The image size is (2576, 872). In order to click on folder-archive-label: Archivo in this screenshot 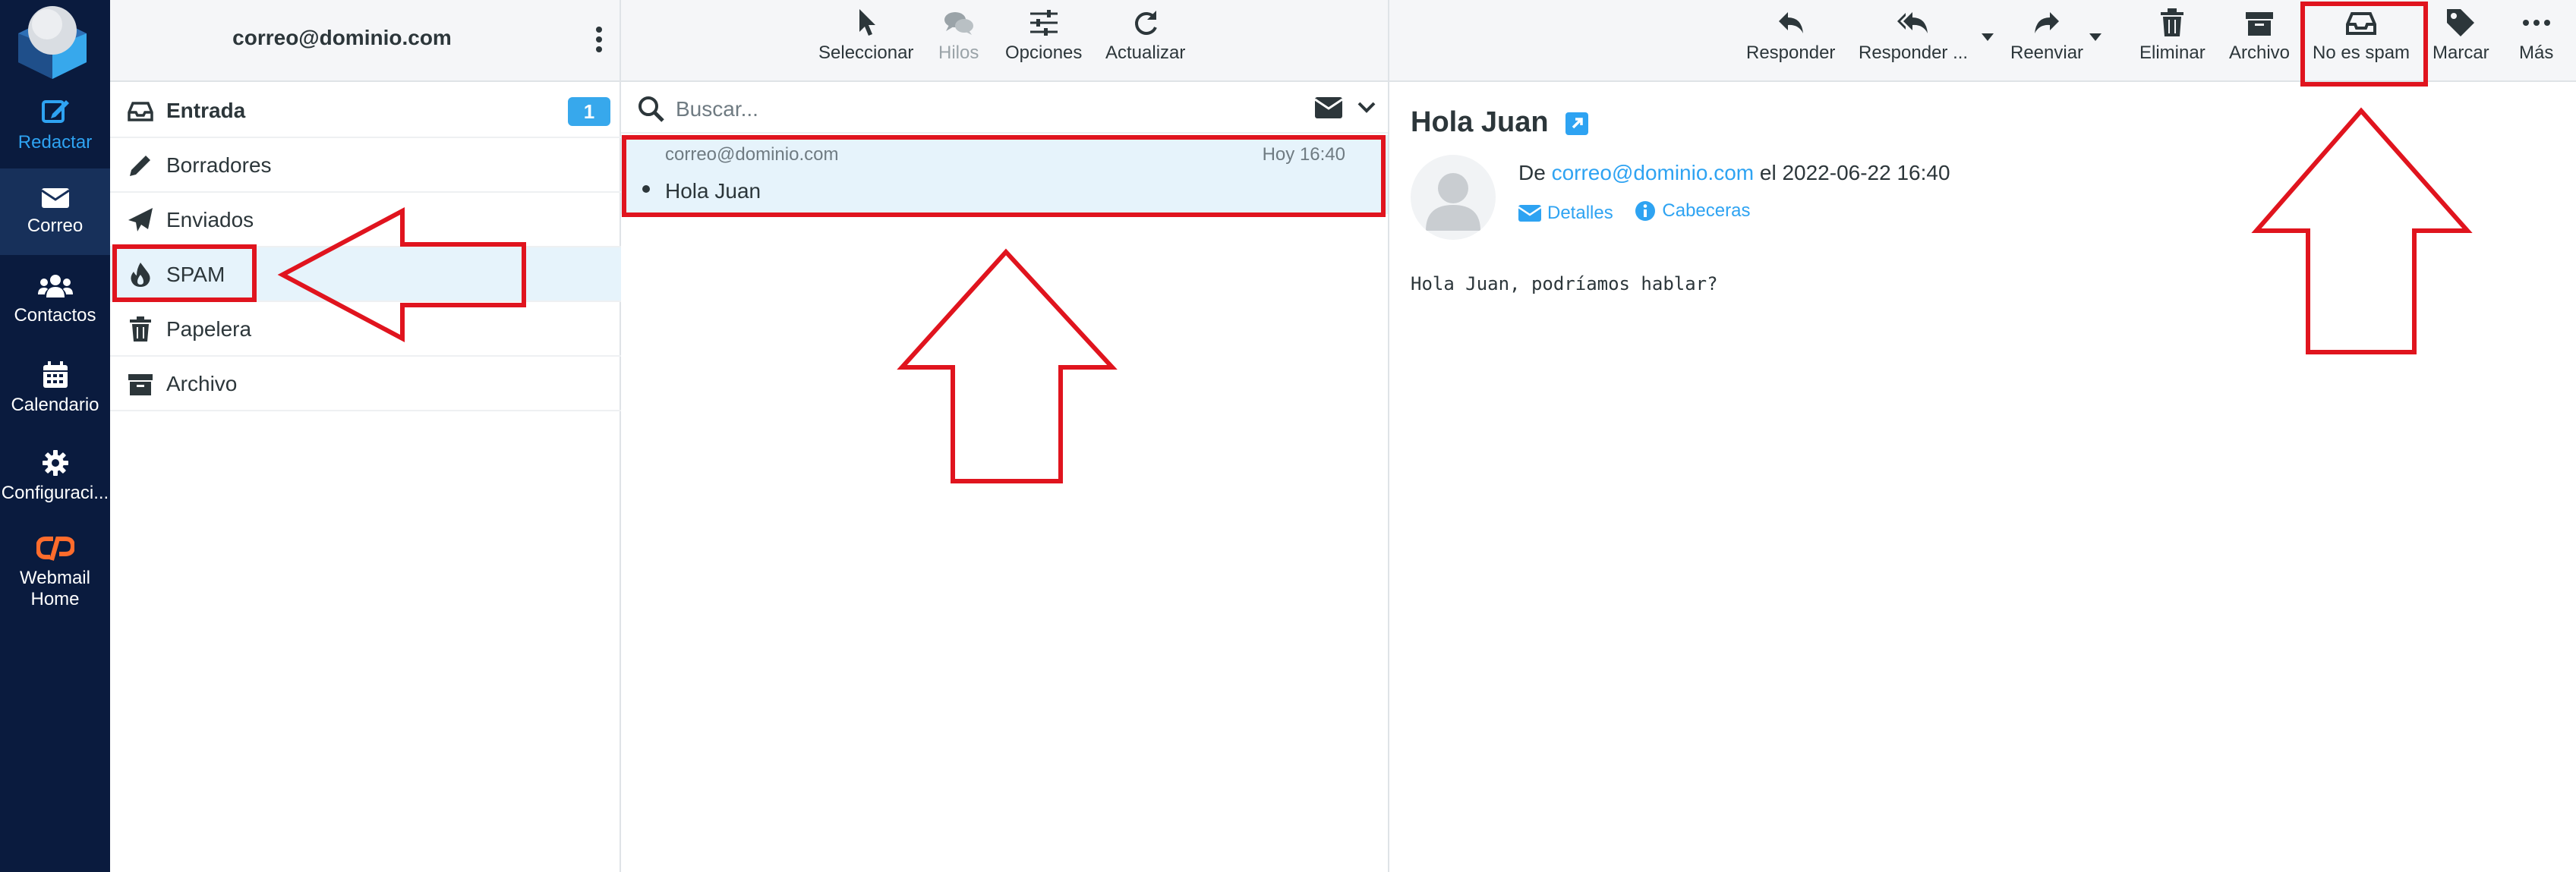, I will do `click(202, 383)`.